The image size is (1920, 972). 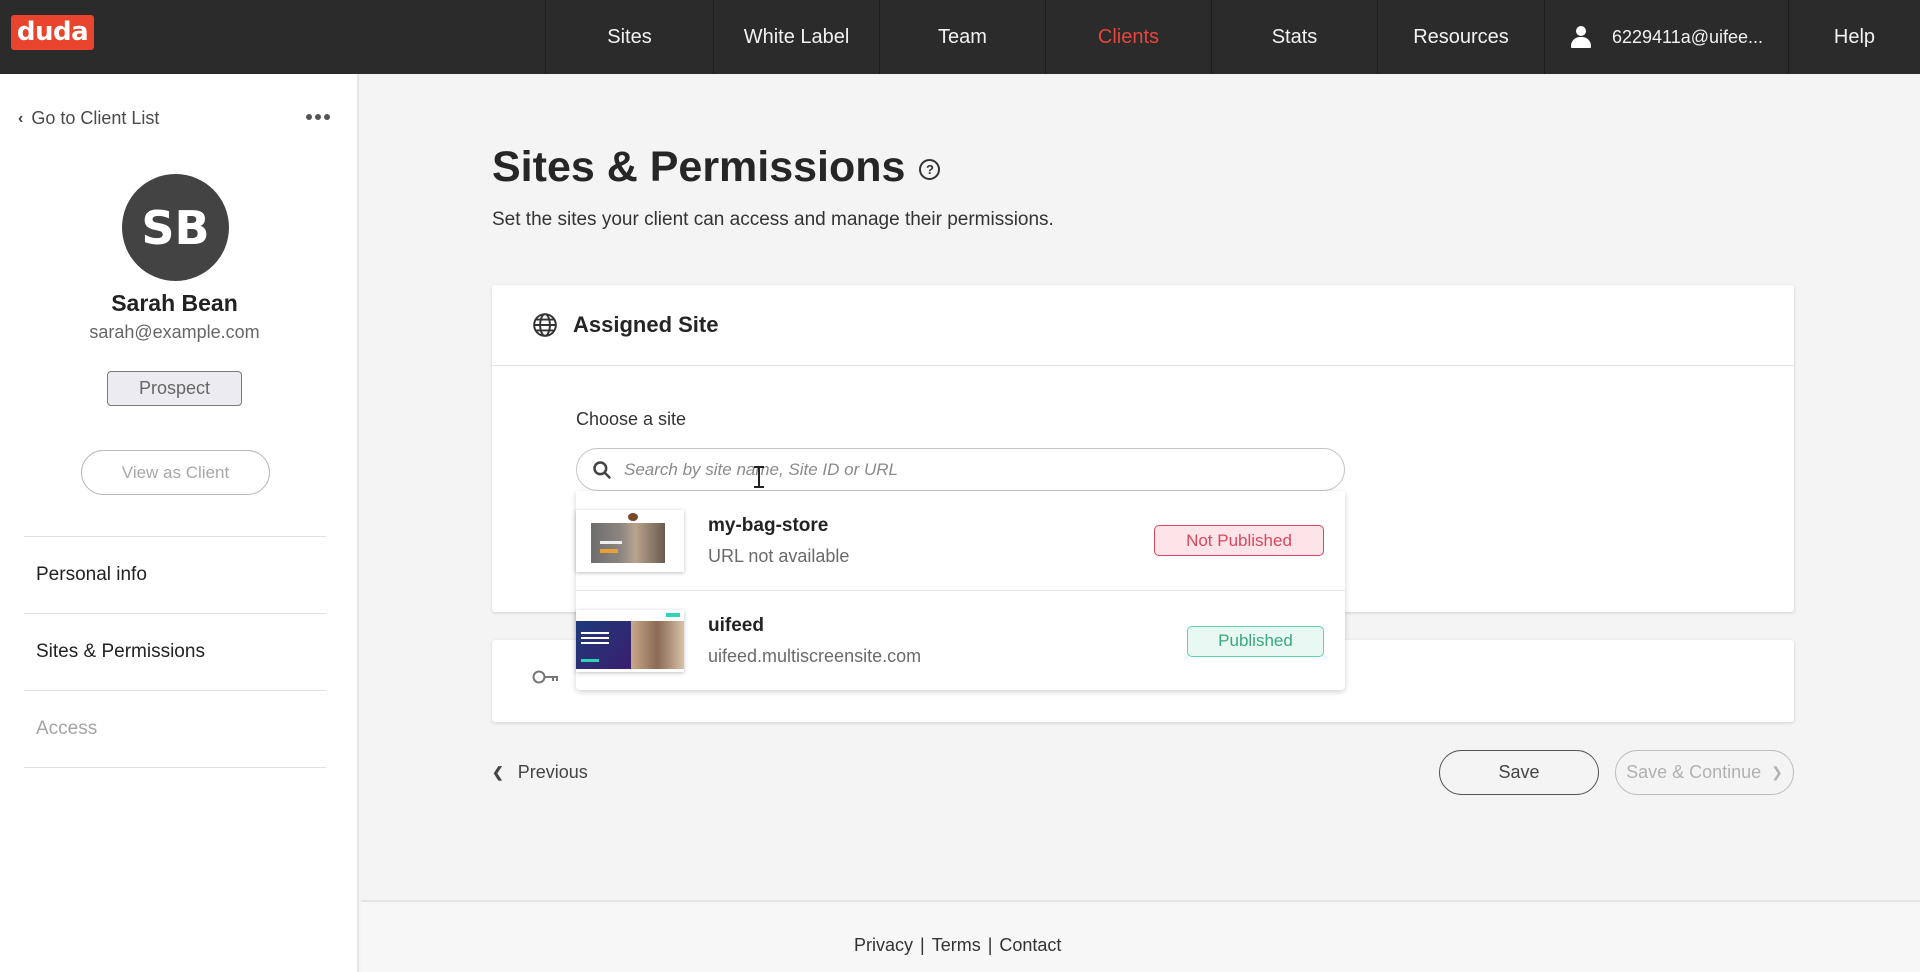 I want to click on footer: Privacy | Terms | Contact, so click(x=1140, y=936).